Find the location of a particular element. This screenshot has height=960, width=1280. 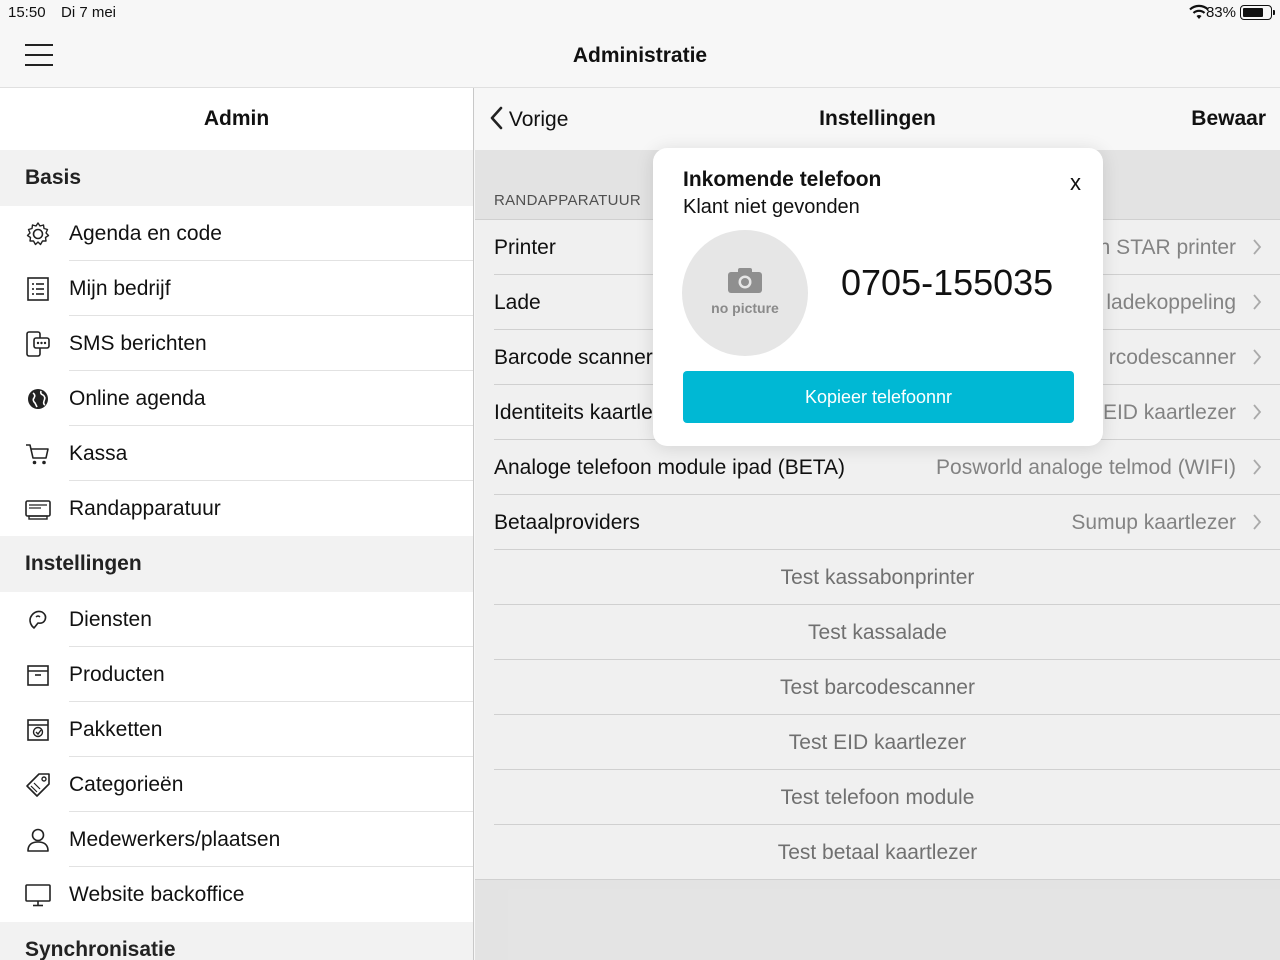

status-date: Di 7 mei is located at coordinates (89, 12).